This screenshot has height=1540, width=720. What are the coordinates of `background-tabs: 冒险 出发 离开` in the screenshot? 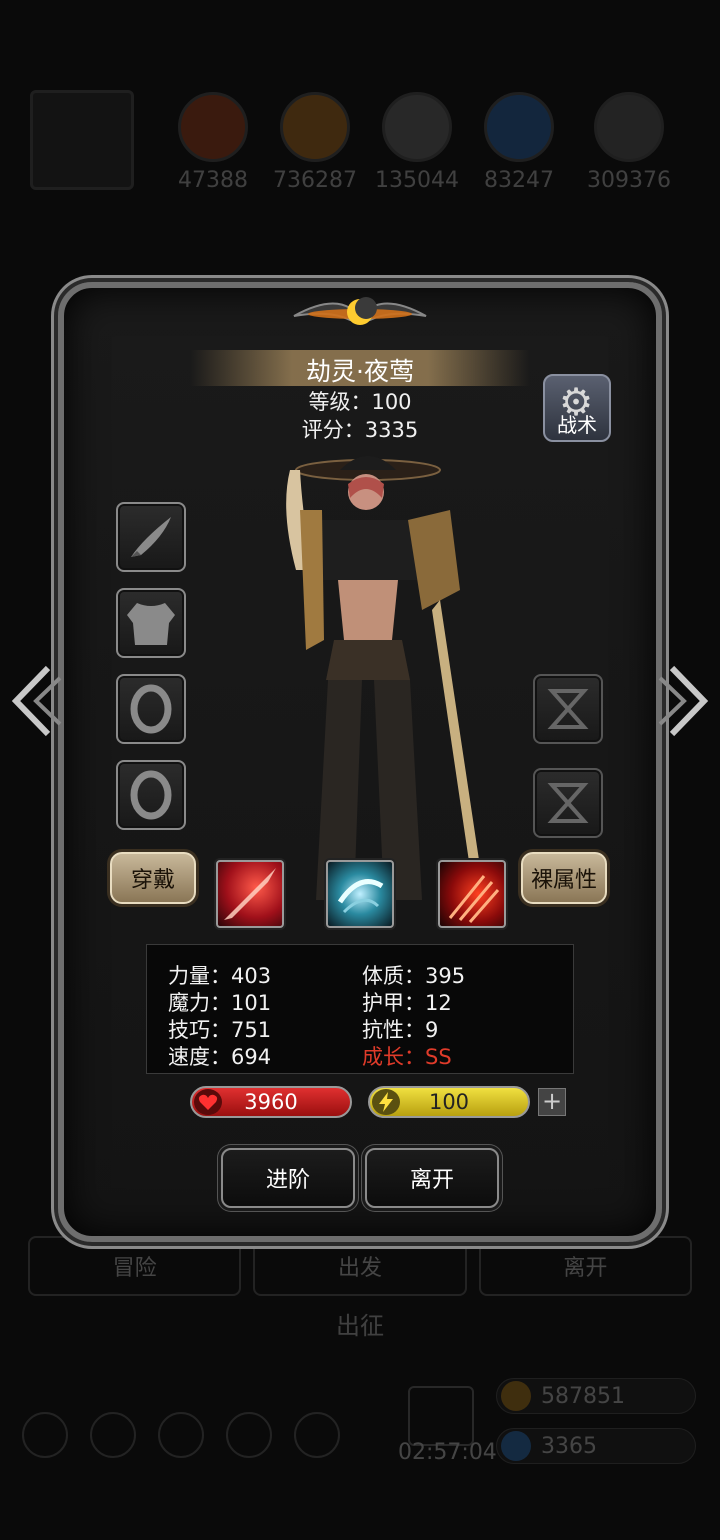 It's located at (360, 1266).